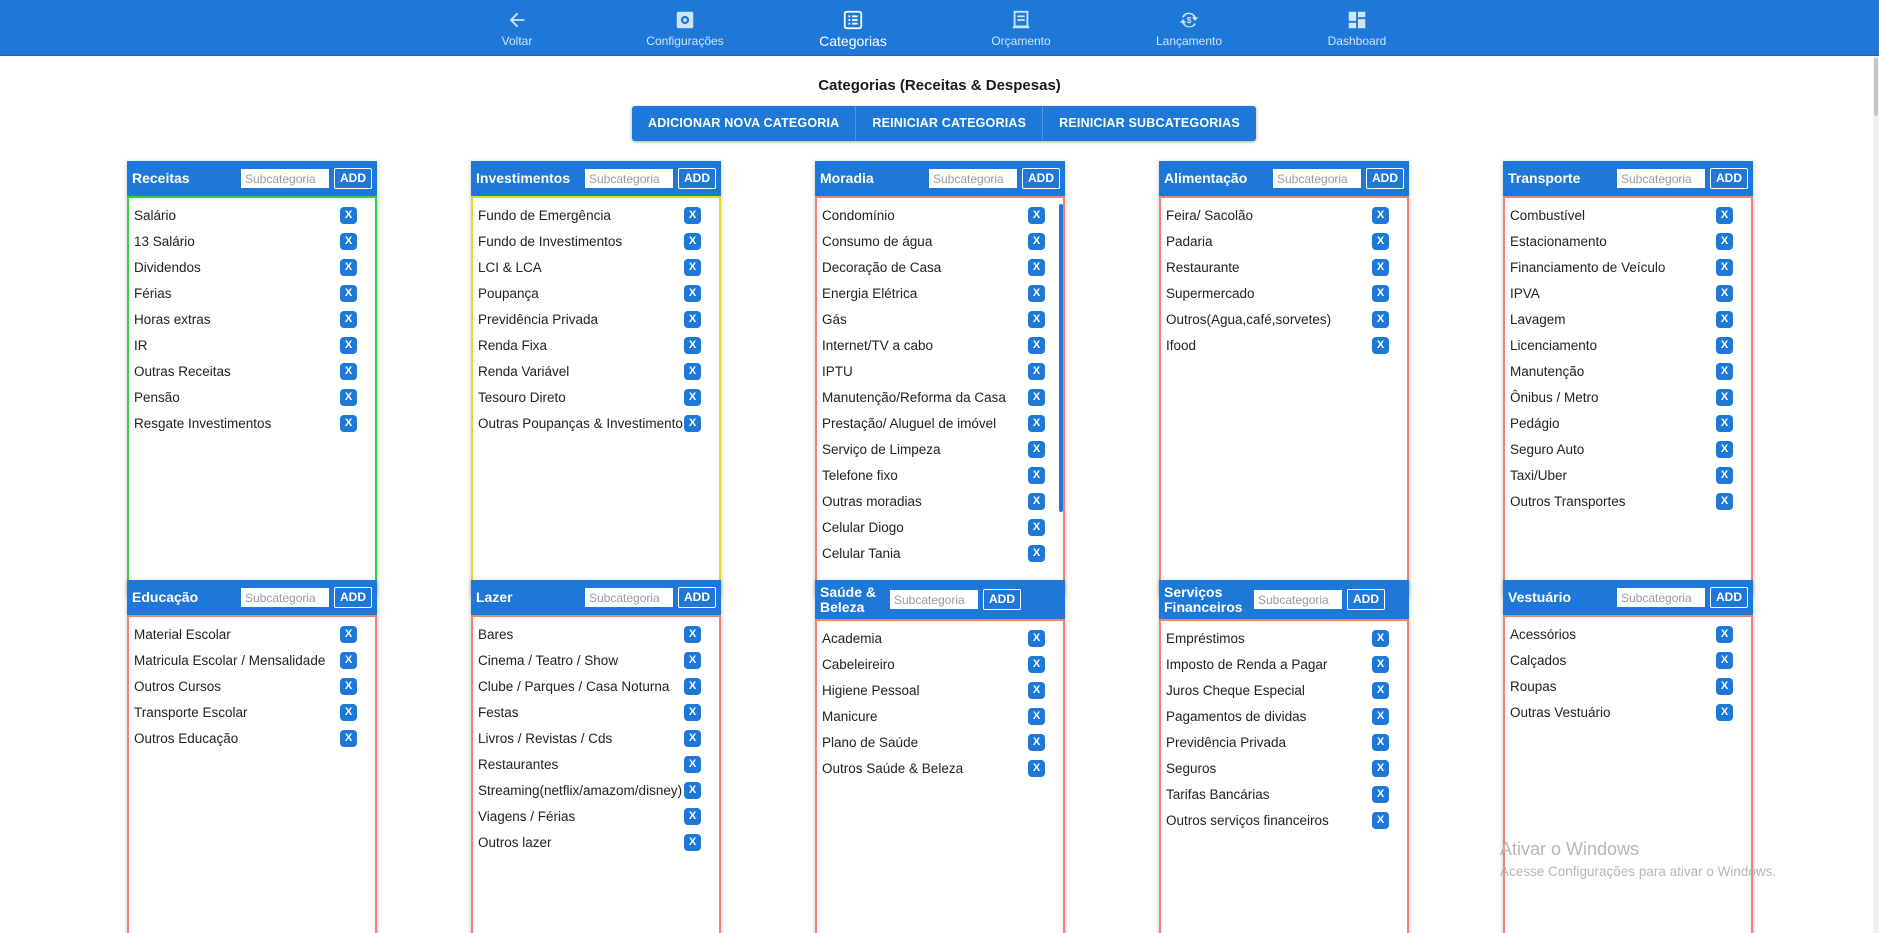 The image size is (1879, 933). What do you see at coordinates (1149, 123) in the screenshot?
I see `reset-subcategories-button: REINICIAR SUBCATEGORIAS` at bounding box center [1149, 123].